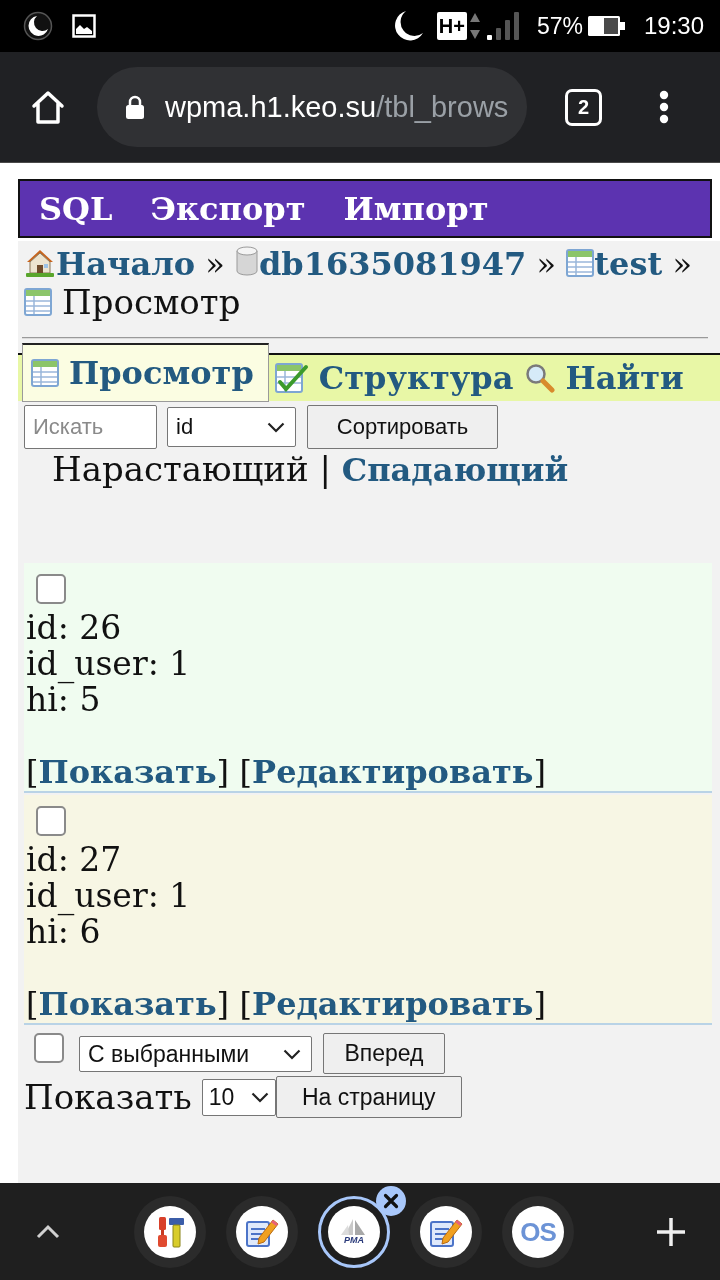 The height and width of the screenshot is (1280, 720). Describe the element at coordinates (664, 107) in the screenshot. I see `more-menu-icon` at that location.